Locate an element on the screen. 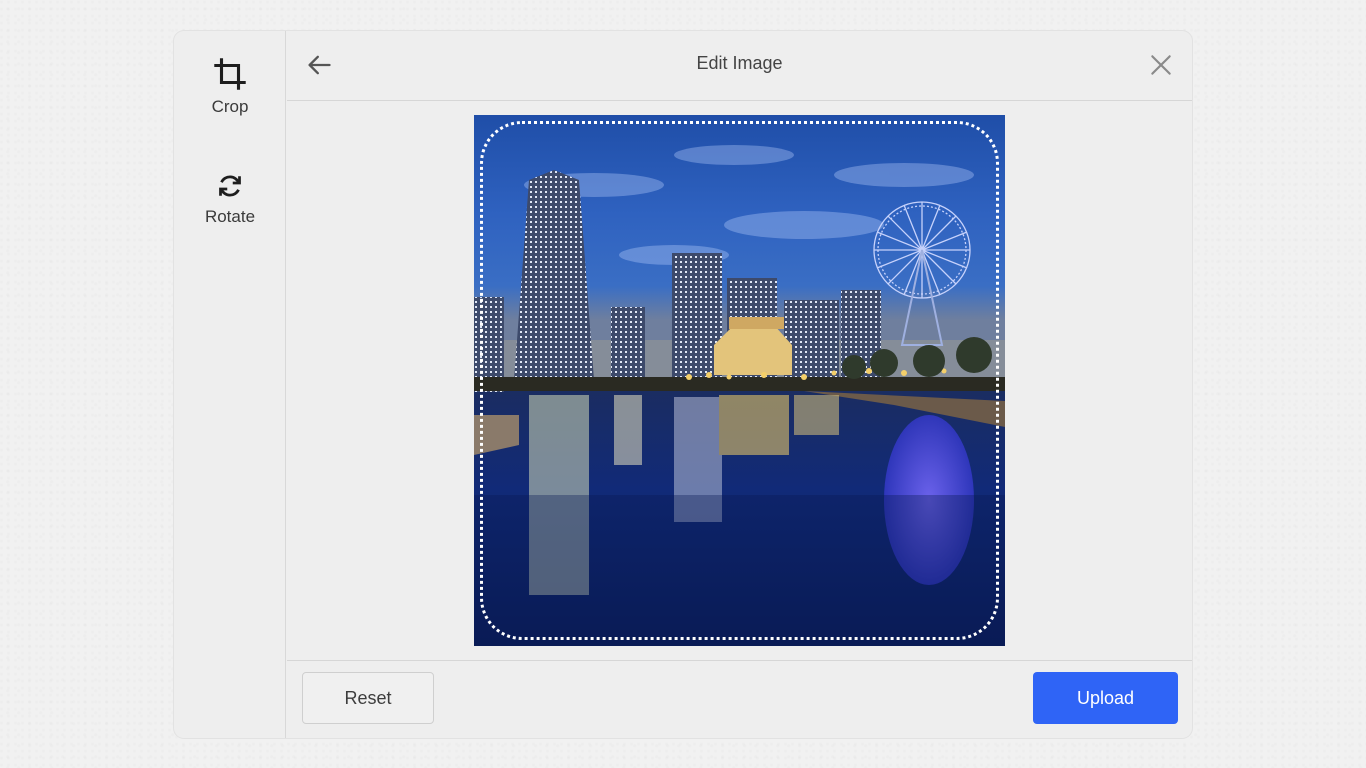 This screenshot has width=1366, height=768. crop-label: Crop is located at coordinates (230, 106).